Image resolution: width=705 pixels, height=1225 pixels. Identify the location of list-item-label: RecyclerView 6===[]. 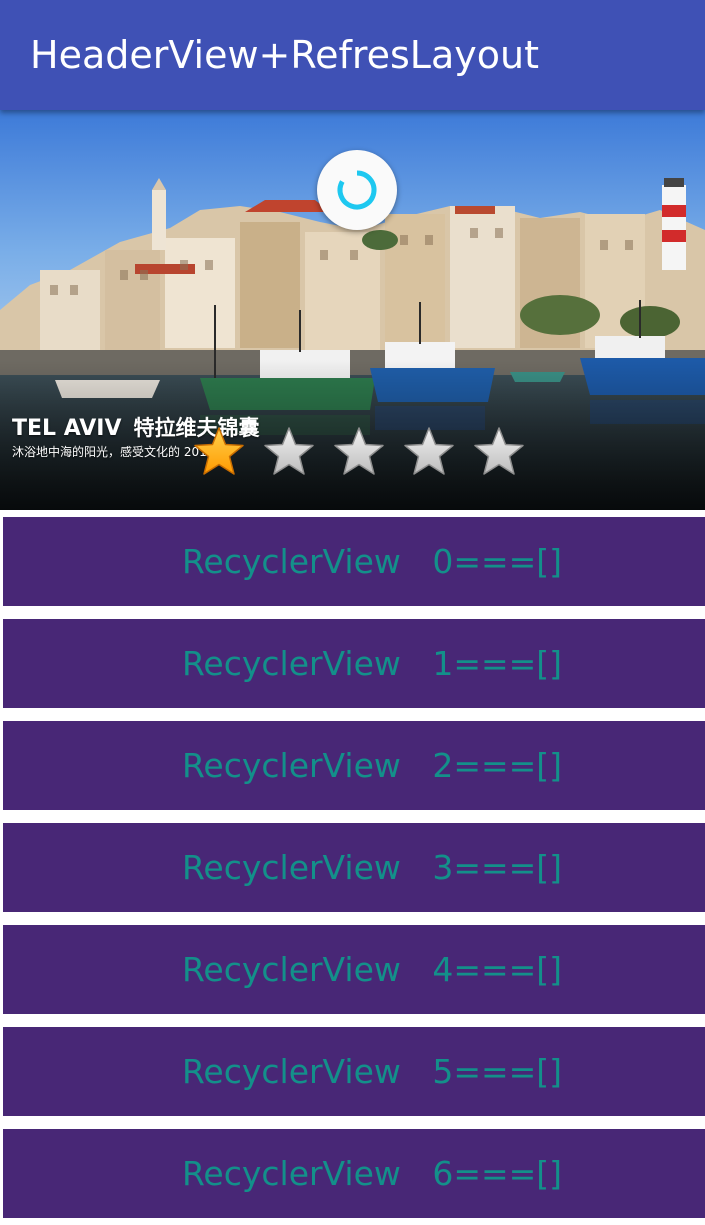
(372, 1173).